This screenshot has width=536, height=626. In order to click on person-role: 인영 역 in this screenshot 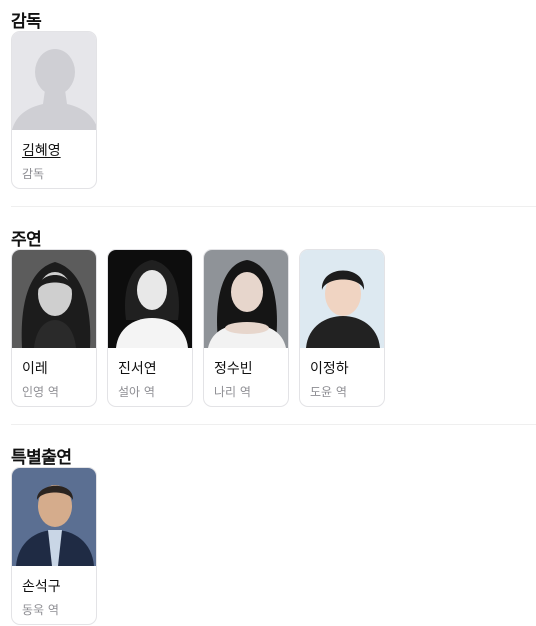, I will do `click(40, 392)`.